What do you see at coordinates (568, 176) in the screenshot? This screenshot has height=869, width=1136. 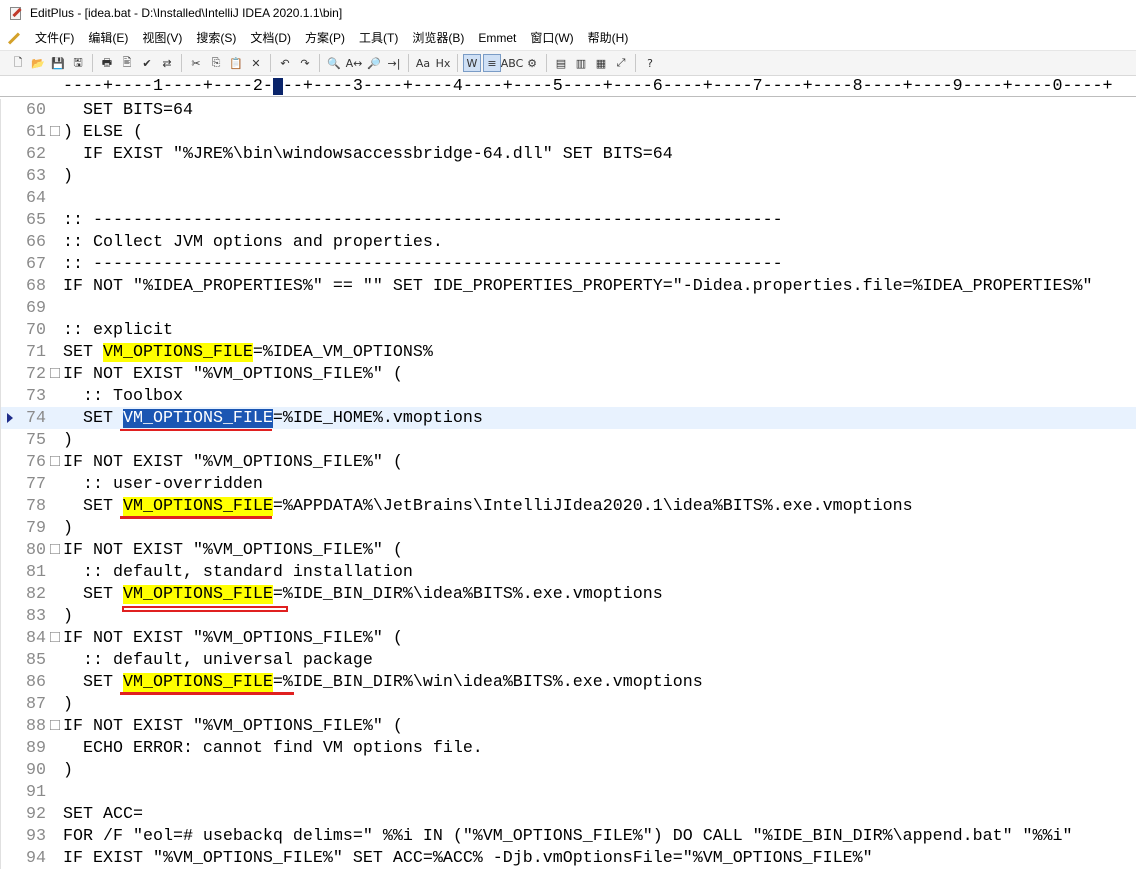 I see `code-line: 63)` at bounding box center [568, 176].